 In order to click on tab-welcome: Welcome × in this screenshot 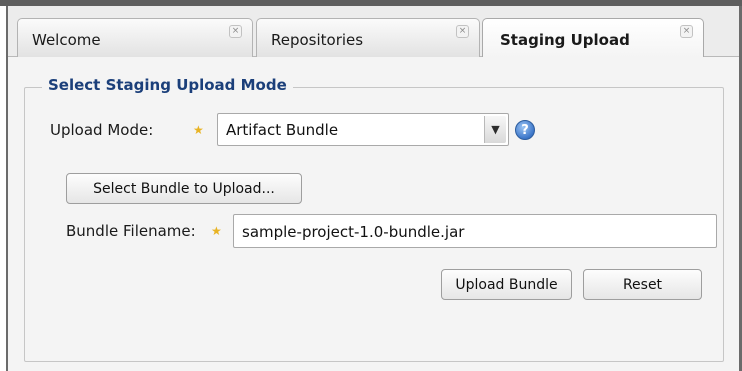, I will do `click(135, 37)`.